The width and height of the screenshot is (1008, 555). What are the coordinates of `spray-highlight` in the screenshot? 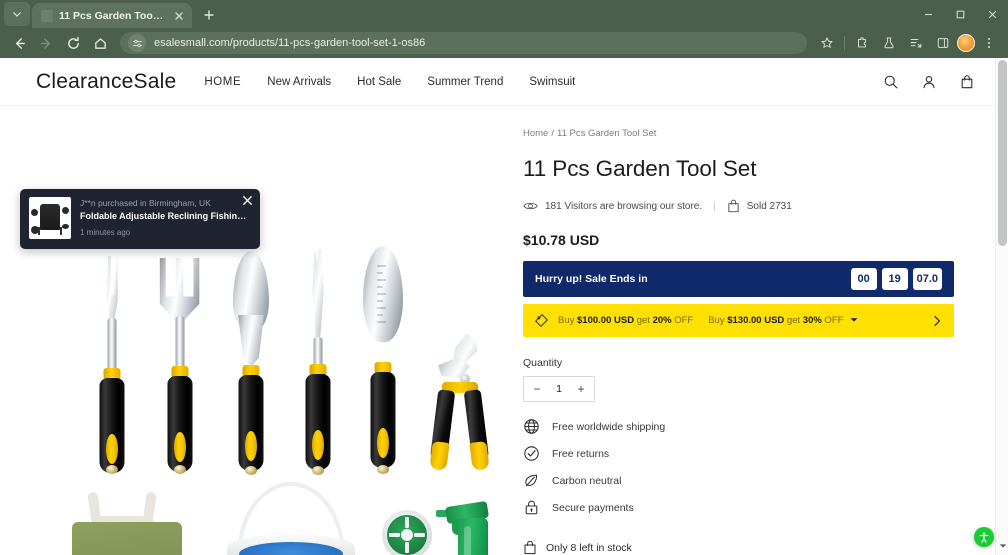 It's located at (467, 540).